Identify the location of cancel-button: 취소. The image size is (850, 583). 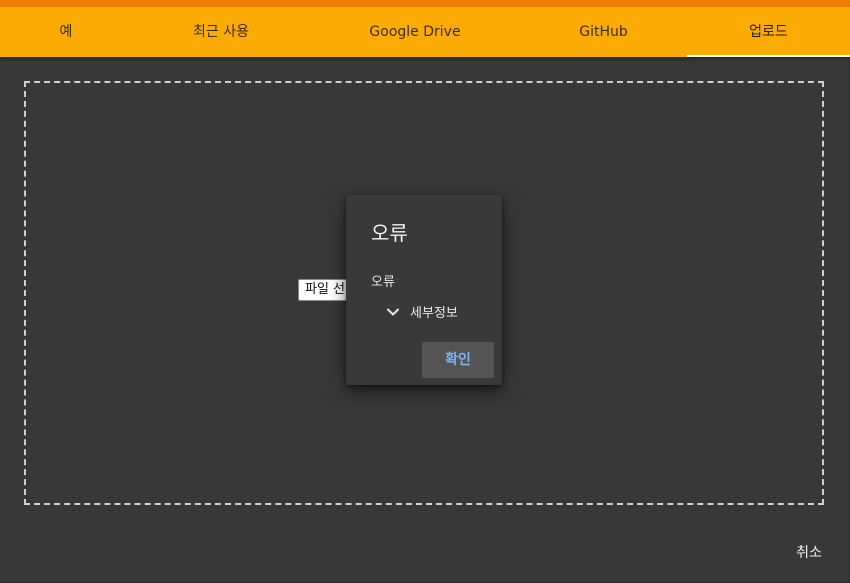
(809, 553).